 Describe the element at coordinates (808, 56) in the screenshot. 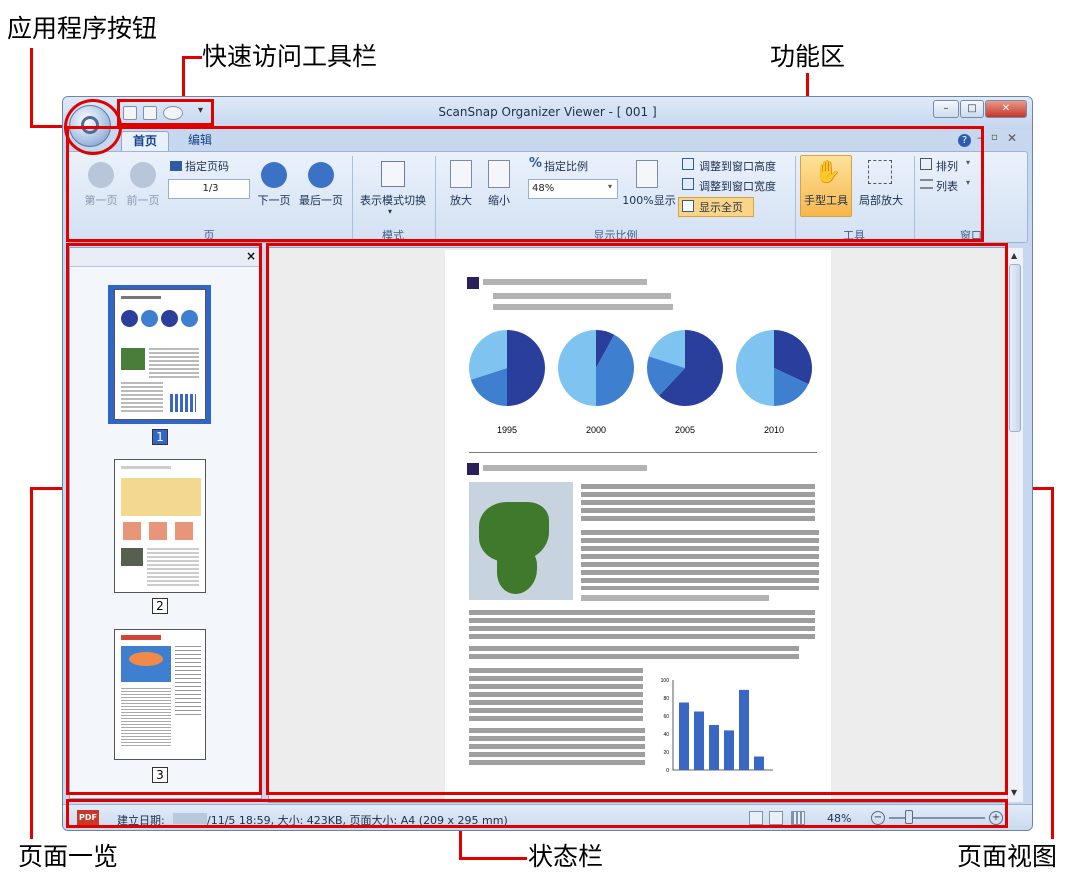

I see `callout-ribbon: 功能区` at that location.